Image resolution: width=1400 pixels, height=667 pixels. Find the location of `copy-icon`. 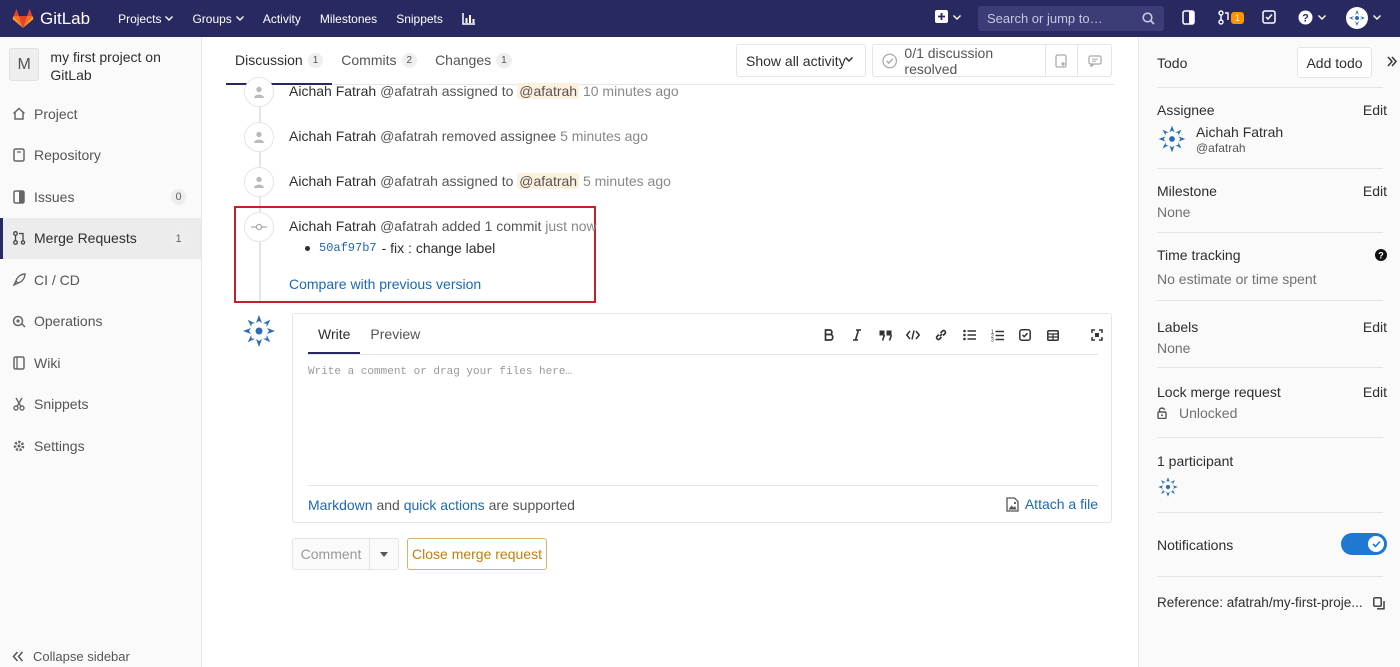

copy-icon is located at coordinates (1379, 603).